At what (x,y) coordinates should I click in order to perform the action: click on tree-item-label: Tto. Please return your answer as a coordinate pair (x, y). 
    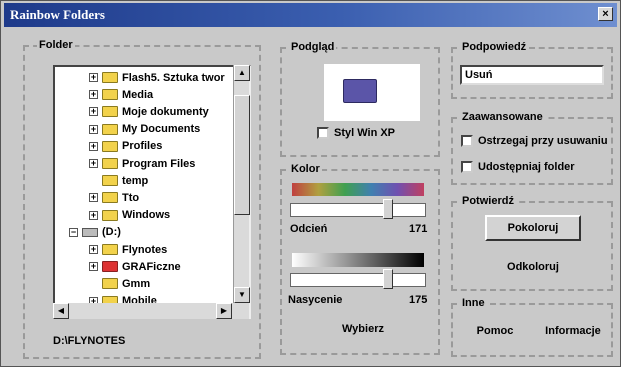
    Looking at the image, I should click on (131, 197).